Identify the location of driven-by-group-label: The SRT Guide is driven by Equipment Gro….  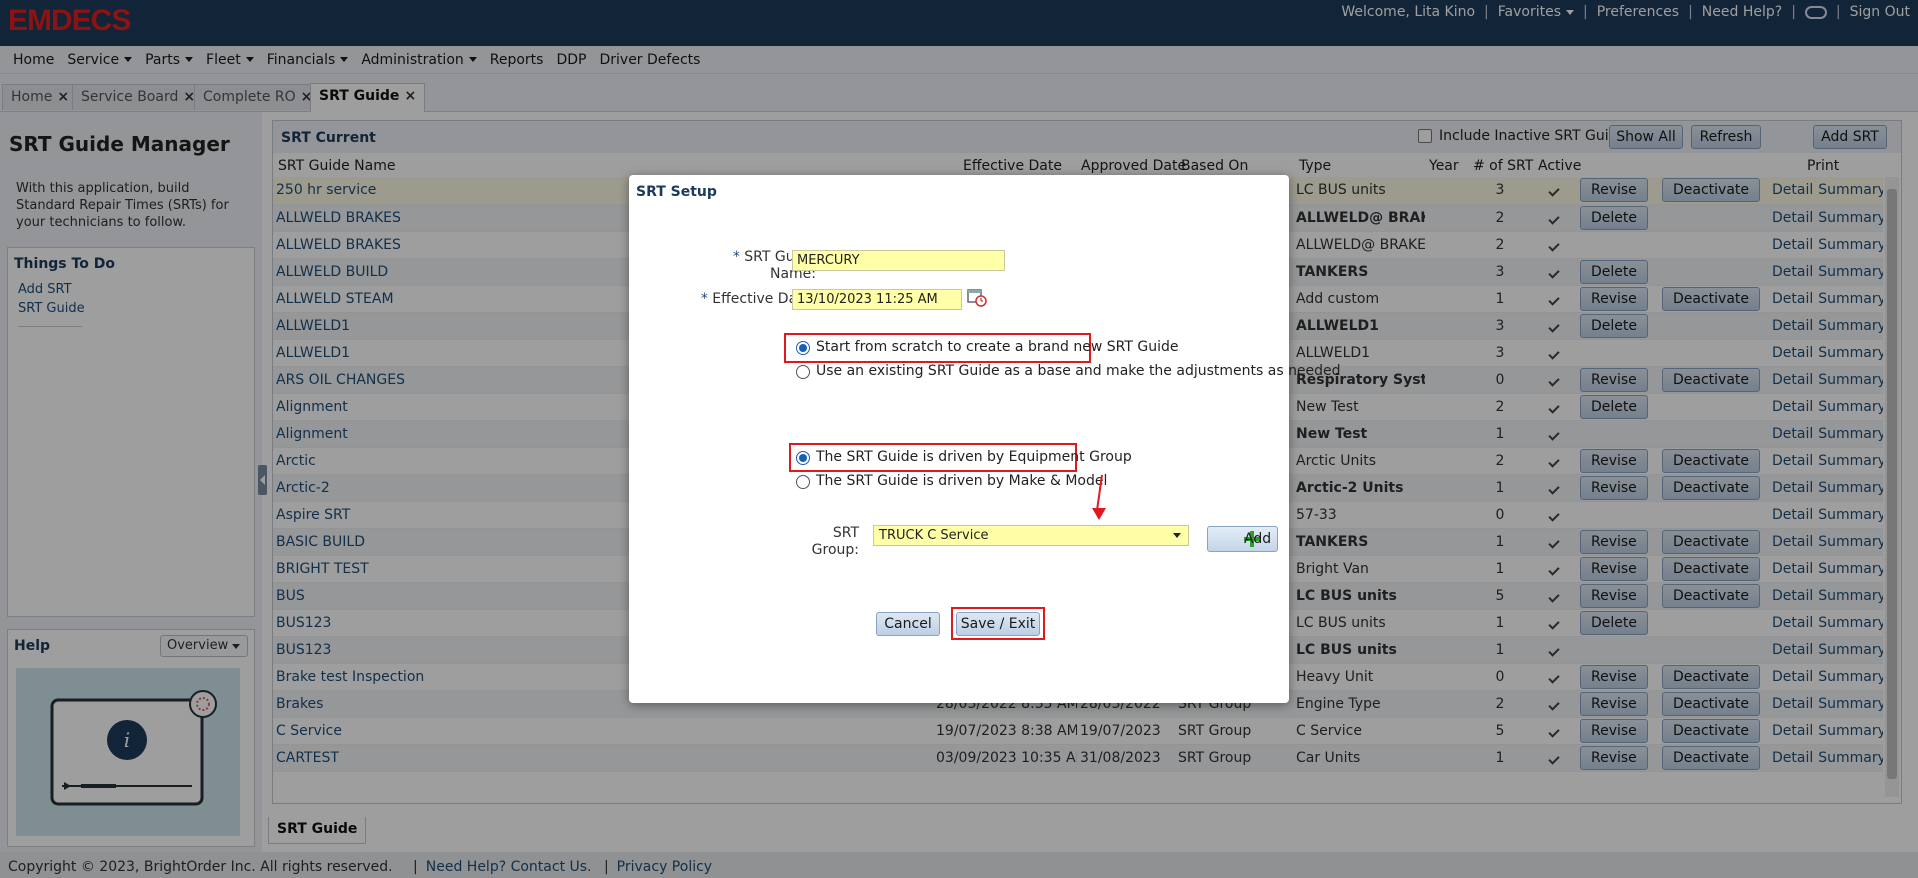
(974, 457).